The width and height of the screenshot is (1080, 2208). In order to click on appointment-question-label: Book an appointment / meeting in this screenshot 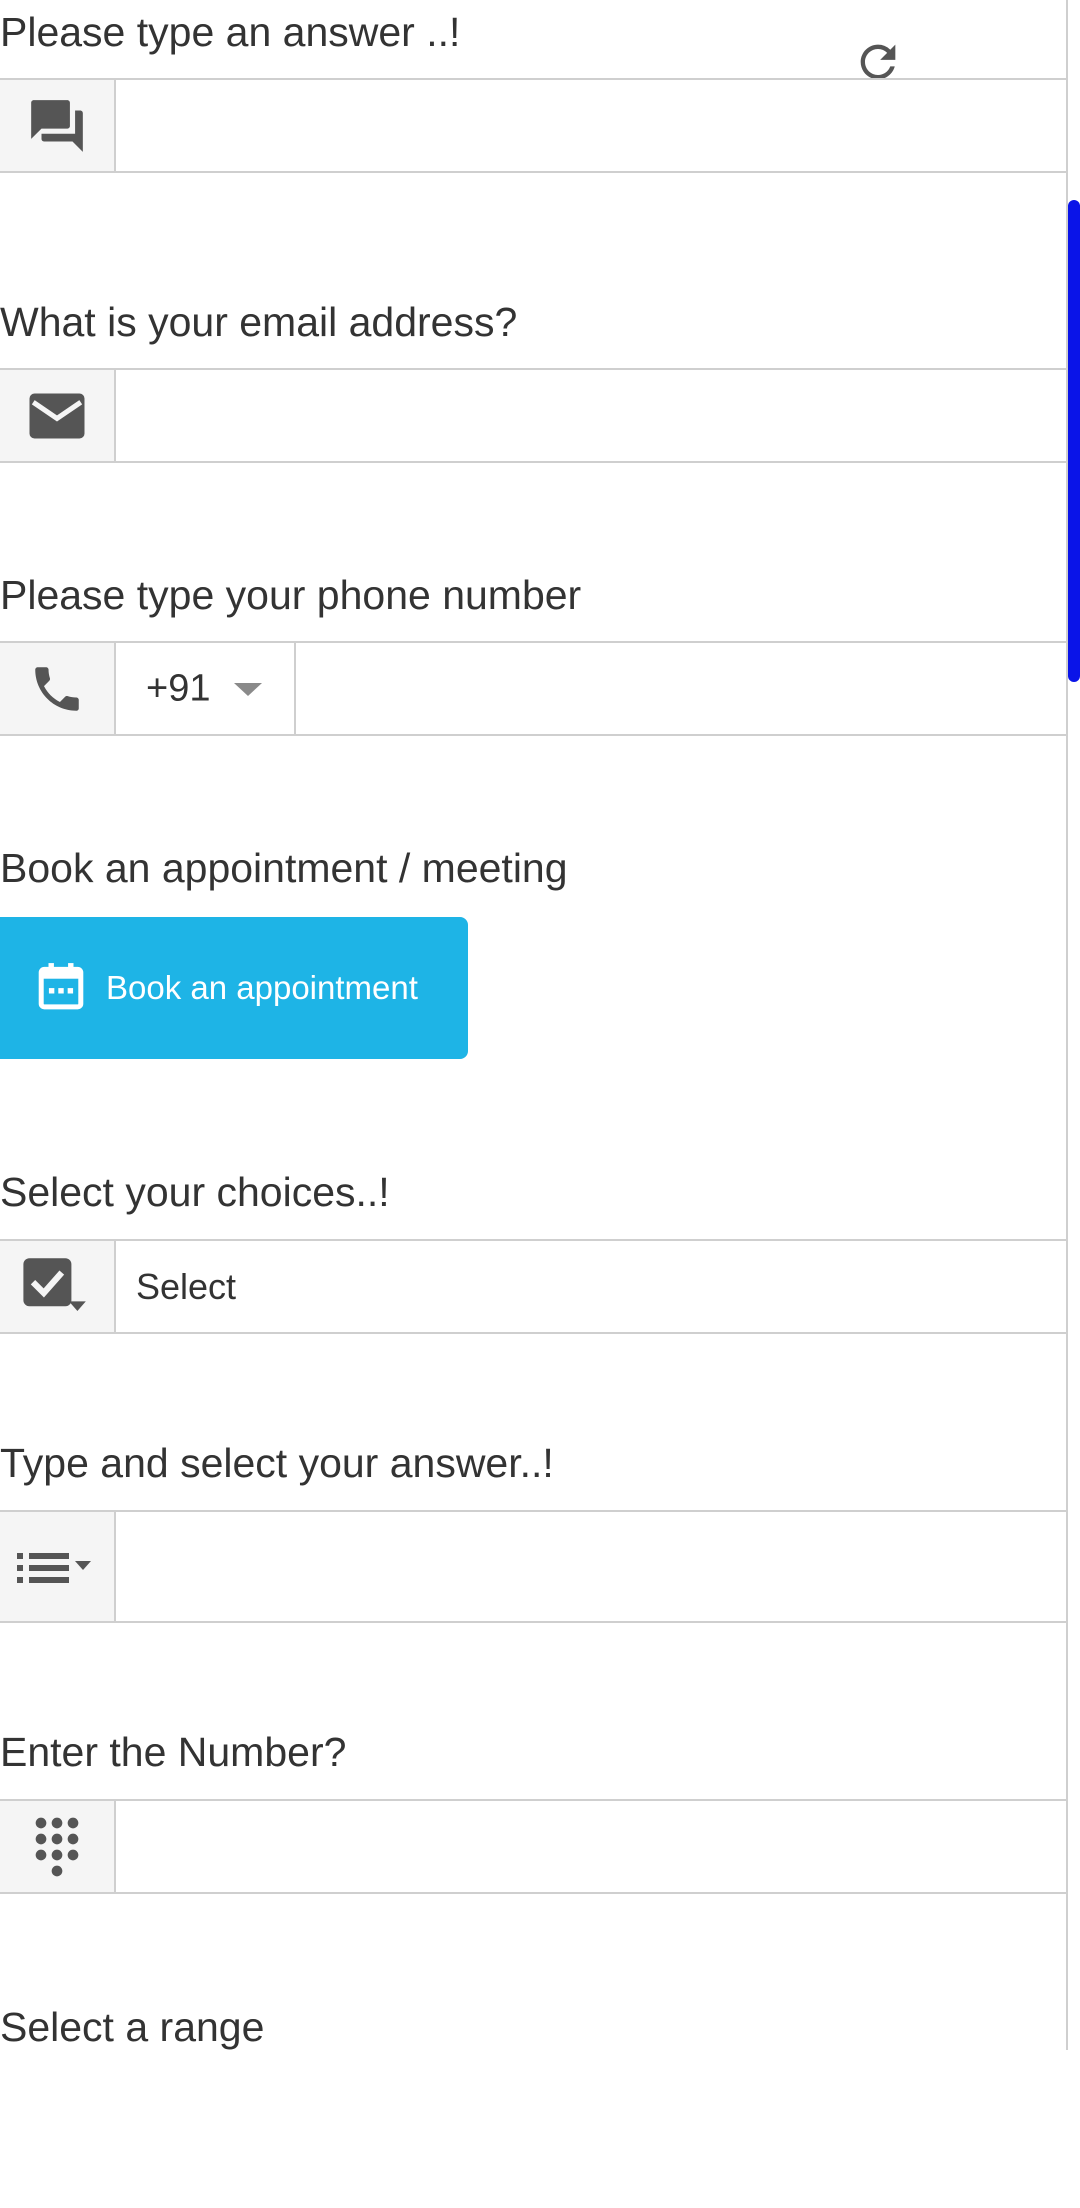, I will do `click(284, 868)`.